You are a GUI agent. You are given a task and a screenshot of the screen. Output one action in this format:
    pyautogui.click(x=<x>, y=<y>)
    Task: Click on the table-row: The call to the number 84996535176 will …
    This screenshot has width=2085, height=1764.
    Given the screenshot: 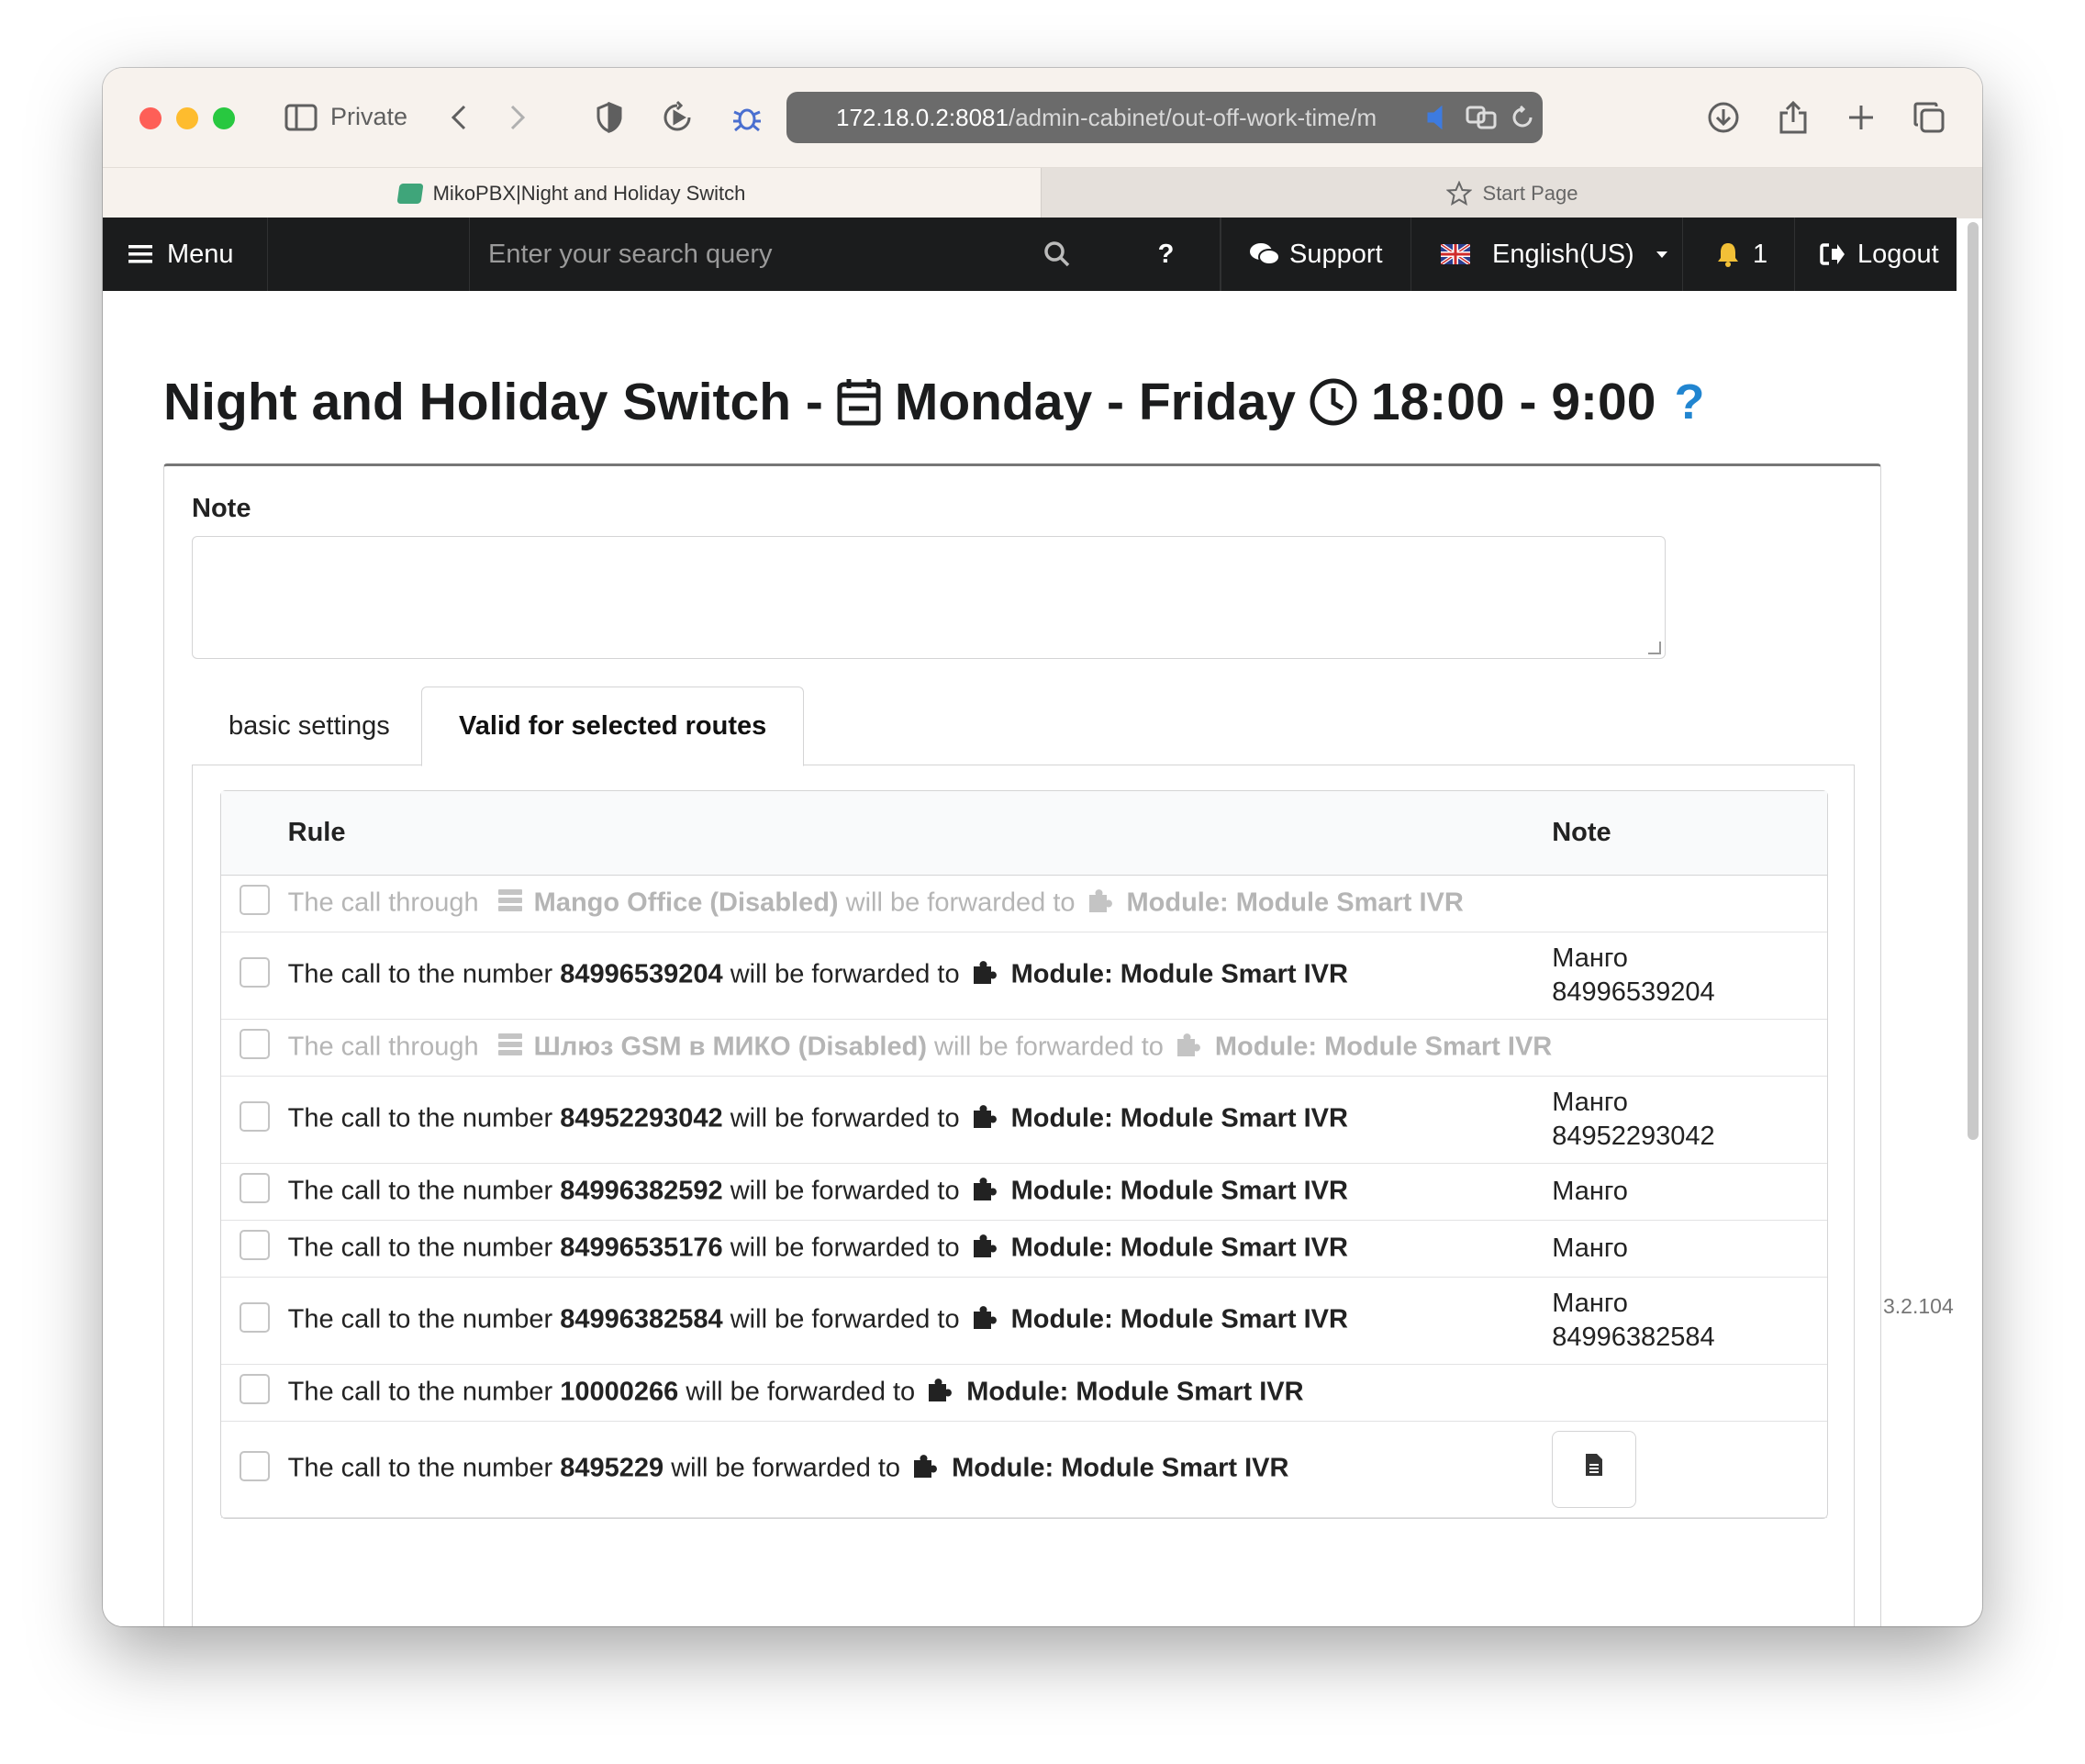 What is the action you would take?
    pyautogui.click(x=1024, y=1249)
    